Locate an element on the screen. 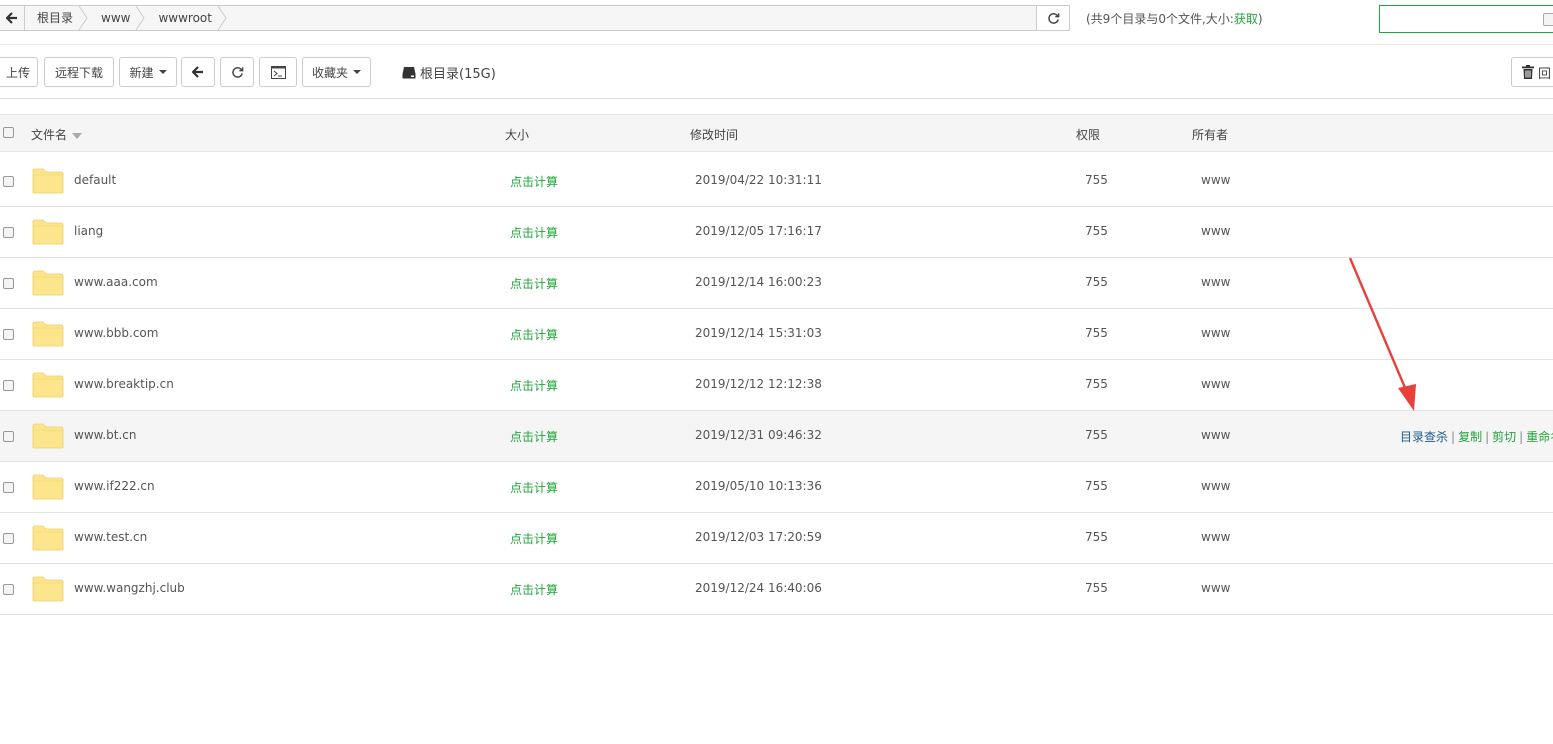 The image size is (1553, 744). disk-selector: 根目录(15G) is located at coordinates (449, 72).